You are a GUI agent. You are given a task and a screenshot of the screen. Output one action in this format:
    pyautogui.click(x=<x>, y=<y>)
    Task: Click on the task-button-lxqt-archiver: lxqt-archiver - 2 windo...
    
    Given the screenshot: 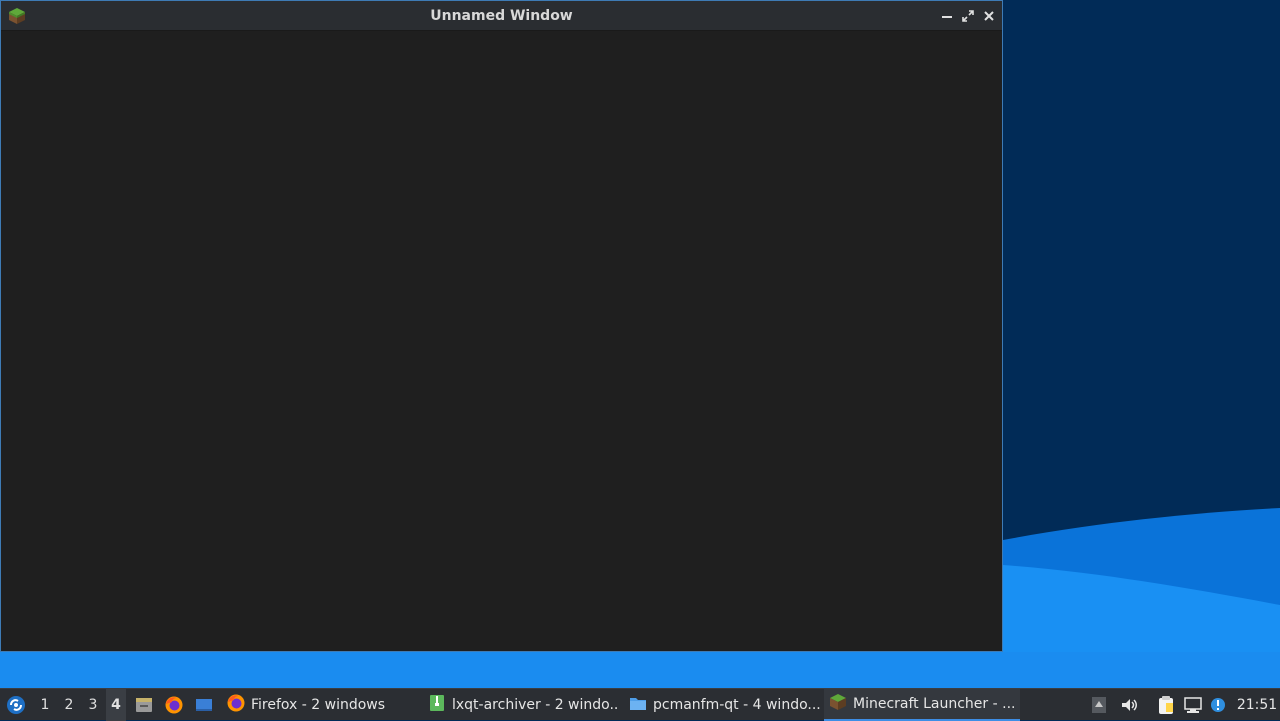 What is the action you would take?
    pyautogui.click(x=521, y=705)
    